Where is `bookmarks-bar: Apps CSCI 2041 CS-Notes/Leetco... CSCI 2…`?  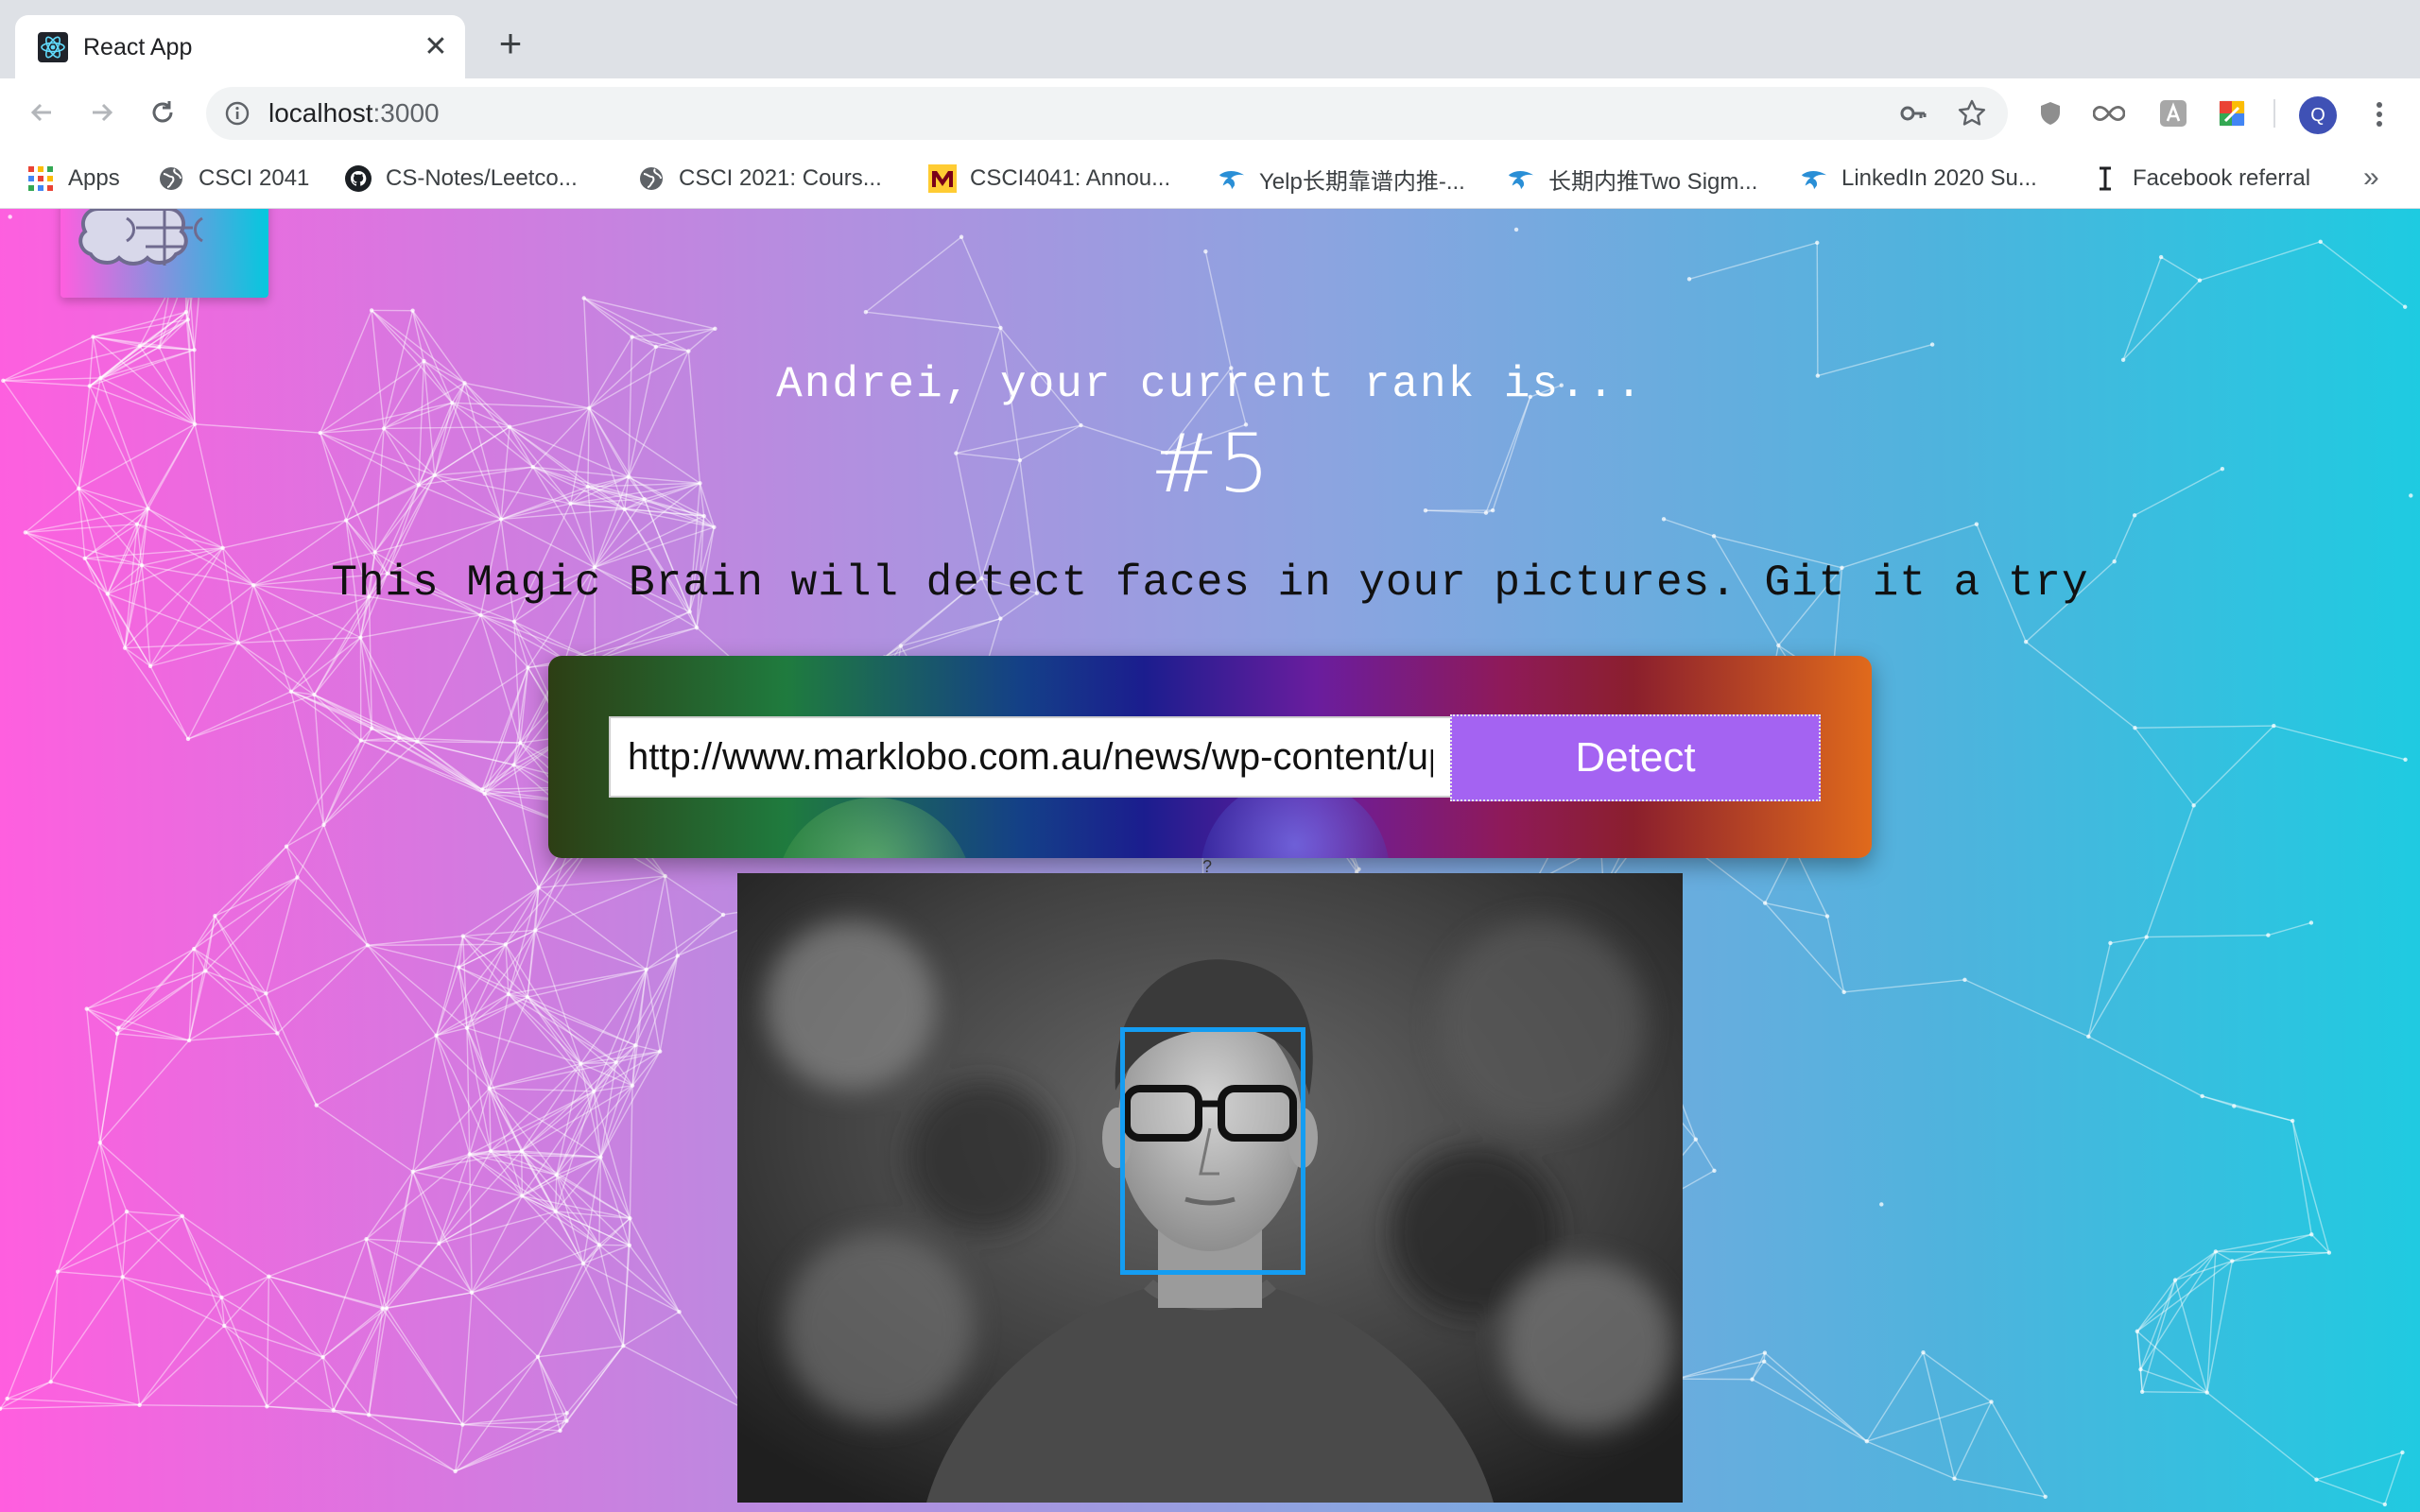 bookmarks-bar: Apps CSCI 2041 CS-Notes/Leetco... CSCI 2… is located at coordinates (1210, 178).